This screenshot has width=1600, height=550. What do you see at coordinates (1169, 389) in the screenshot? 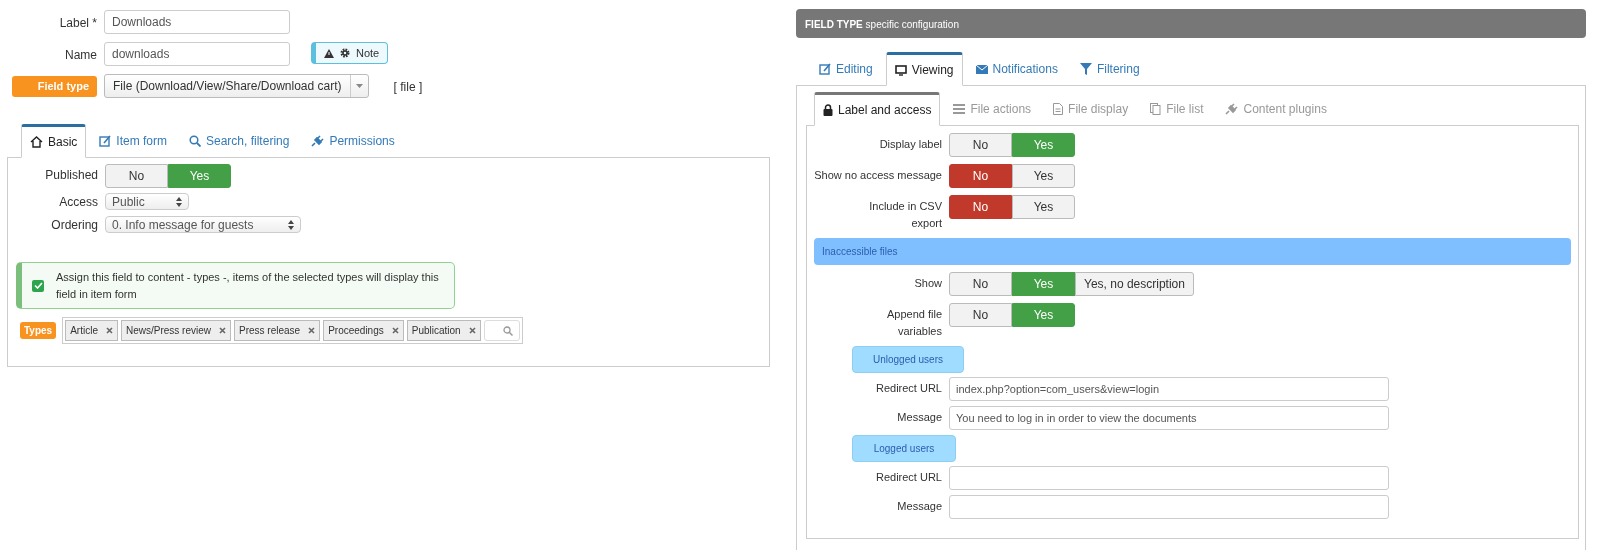
I see `text-field: index.php?option=com_users&view=login` at bounding box center [1169, 389].